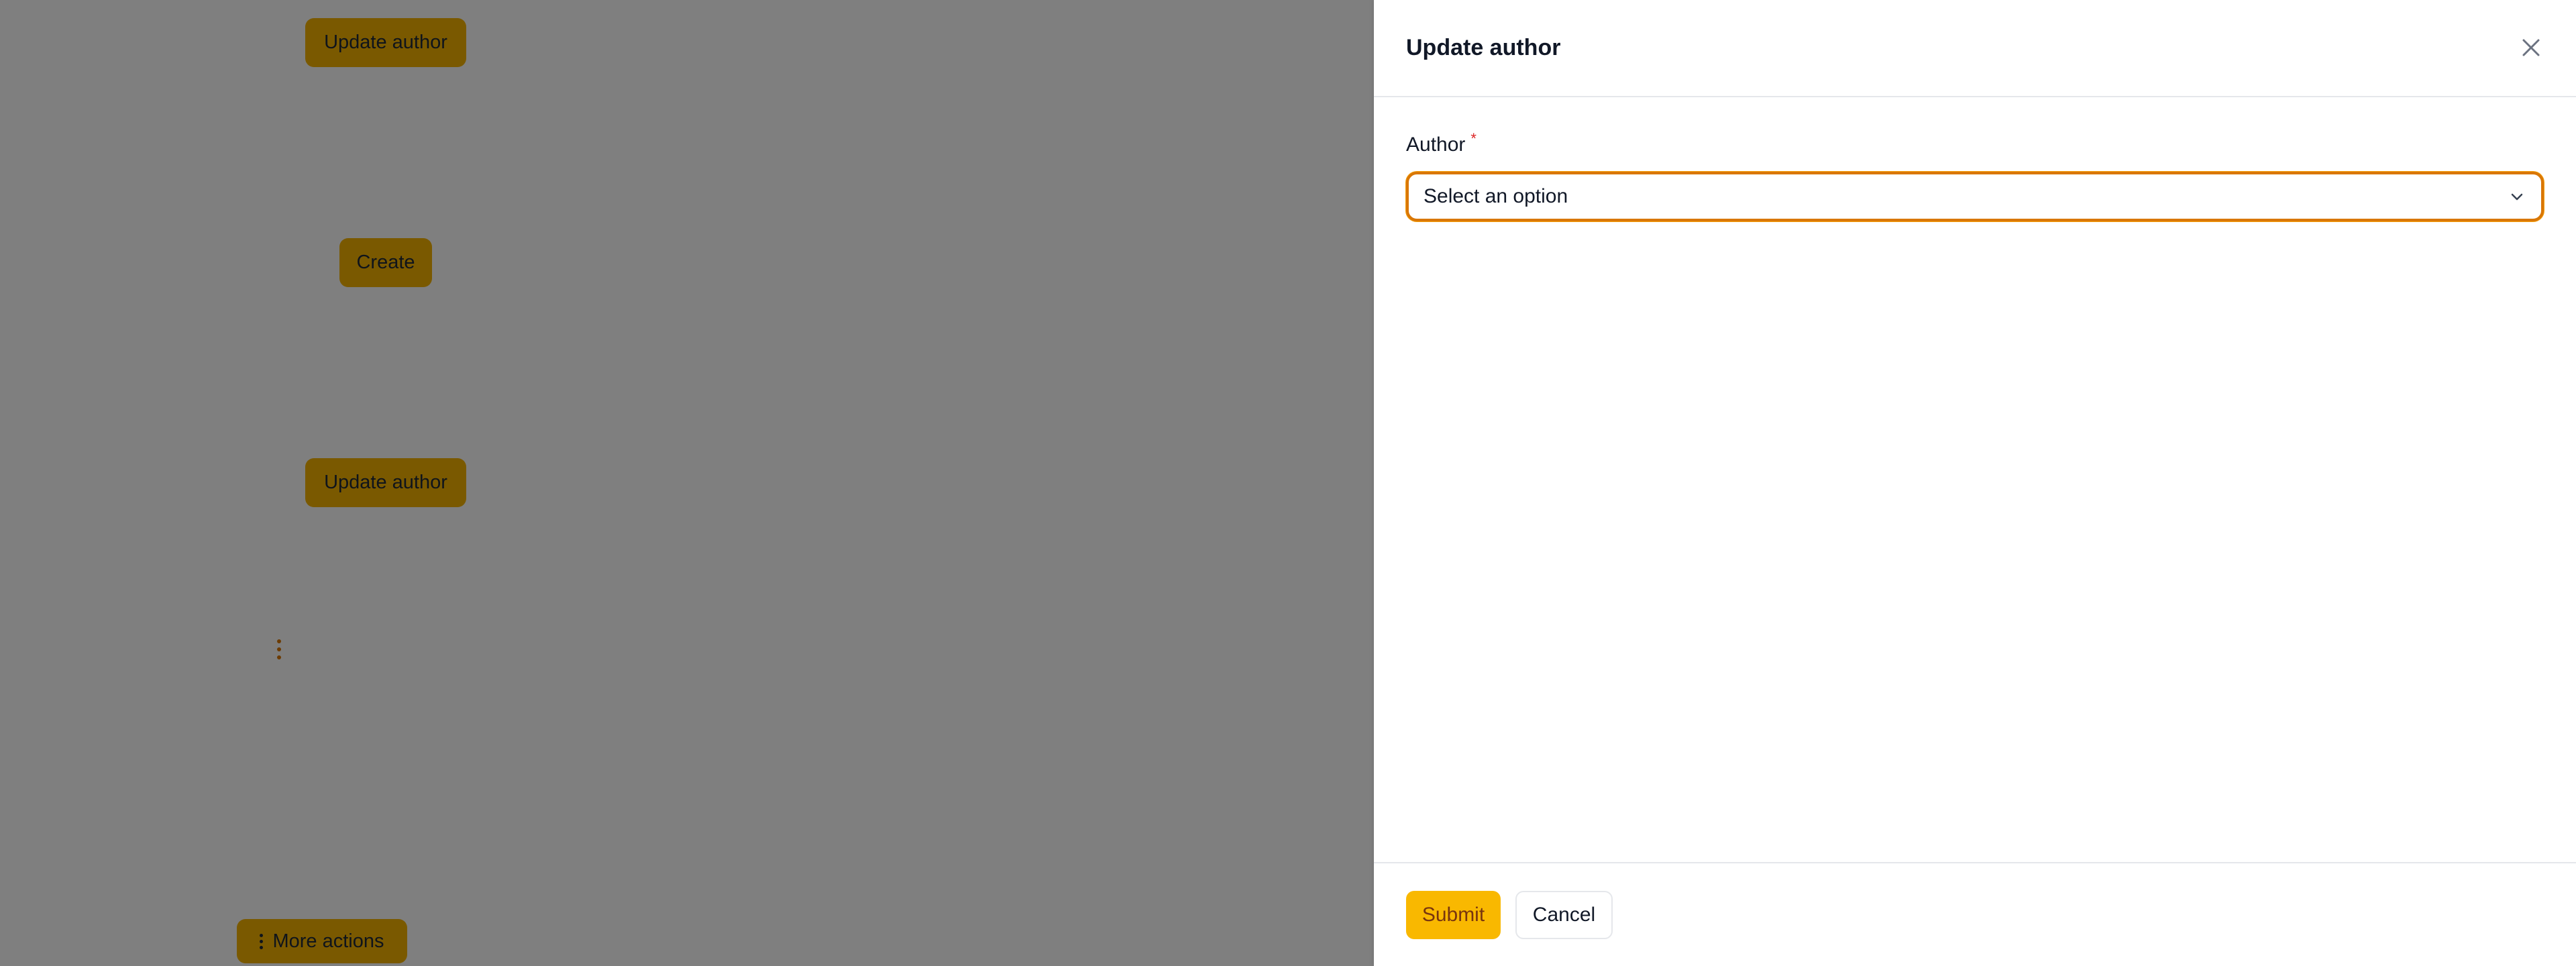 The width and height of the screenshot is (2576, 966). Describe the element at coordinates (1436, 144) in the screenshot. I see `author-label: Author` at that location.